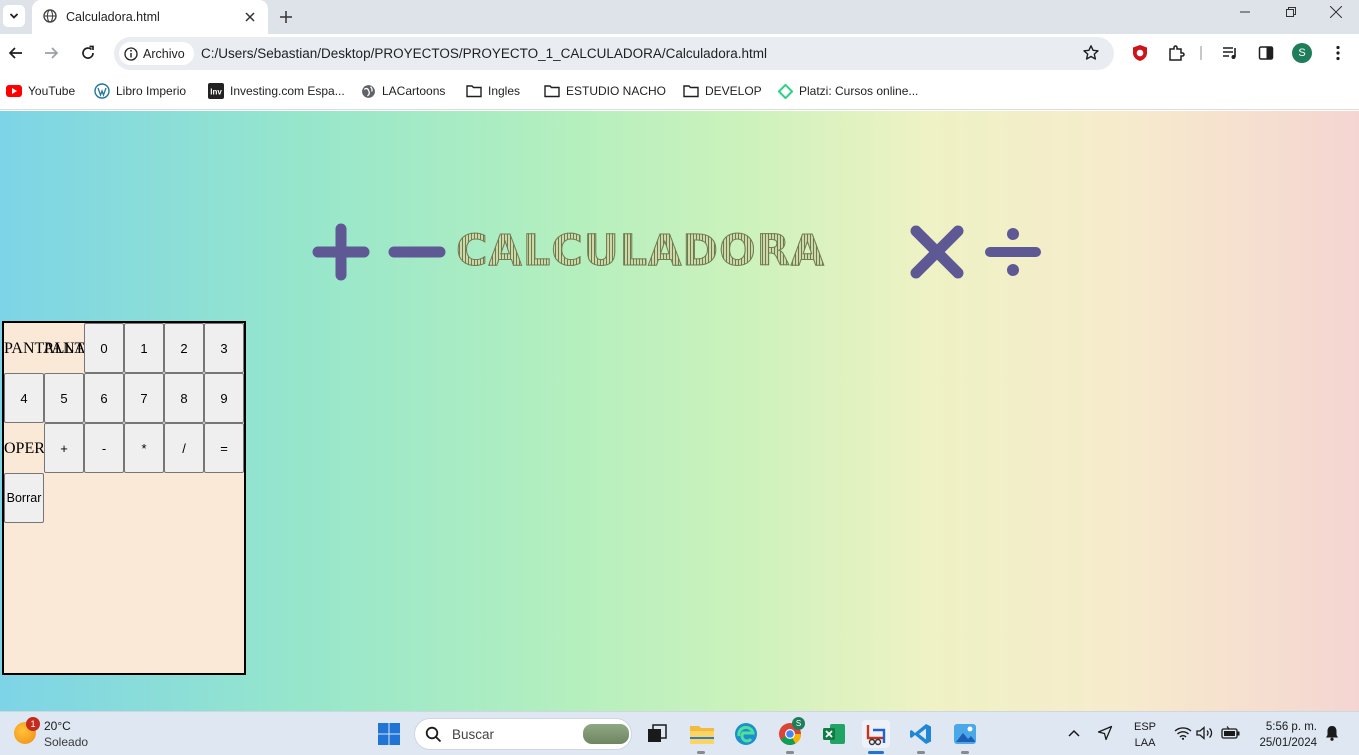  What do you see at coordinates (150, 17) in the screenshot?
I see `browser-tab: Calculadora.html` at bounding box center [150, 17].